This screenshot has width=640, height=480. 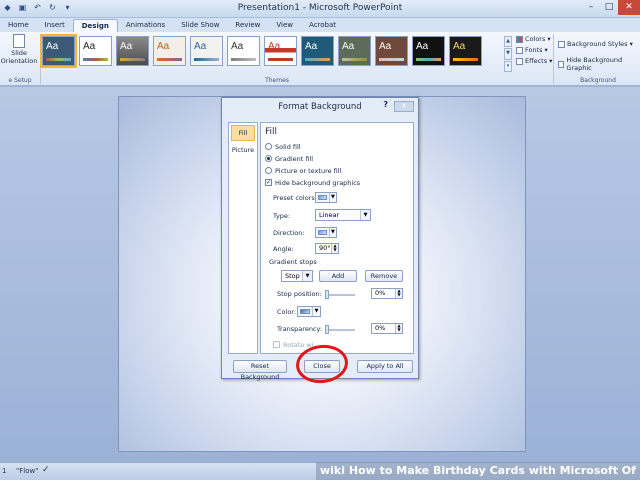 What do you see at coordinates (276, 344) in the screenshot?
I see `rotate-checkbox` at bounding box center [276, 344].